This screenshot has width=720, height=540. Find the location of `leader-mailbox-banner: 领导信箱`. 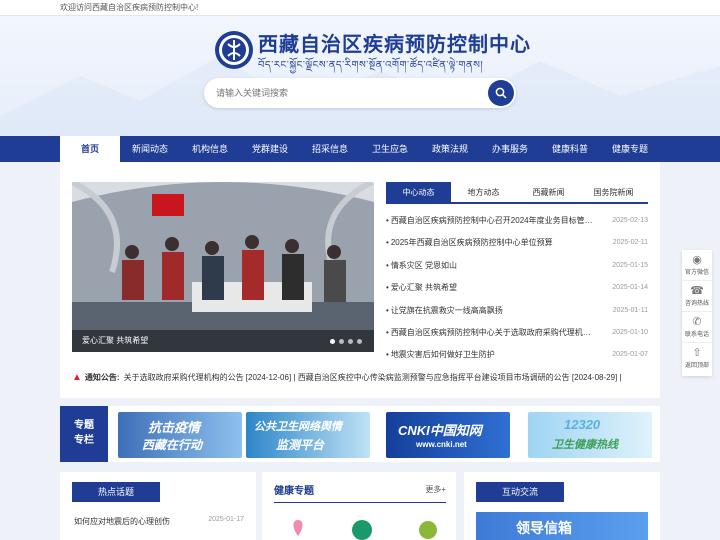

leader-mailbox-banner: 领导信箱 is located at coordinates (562, 526).